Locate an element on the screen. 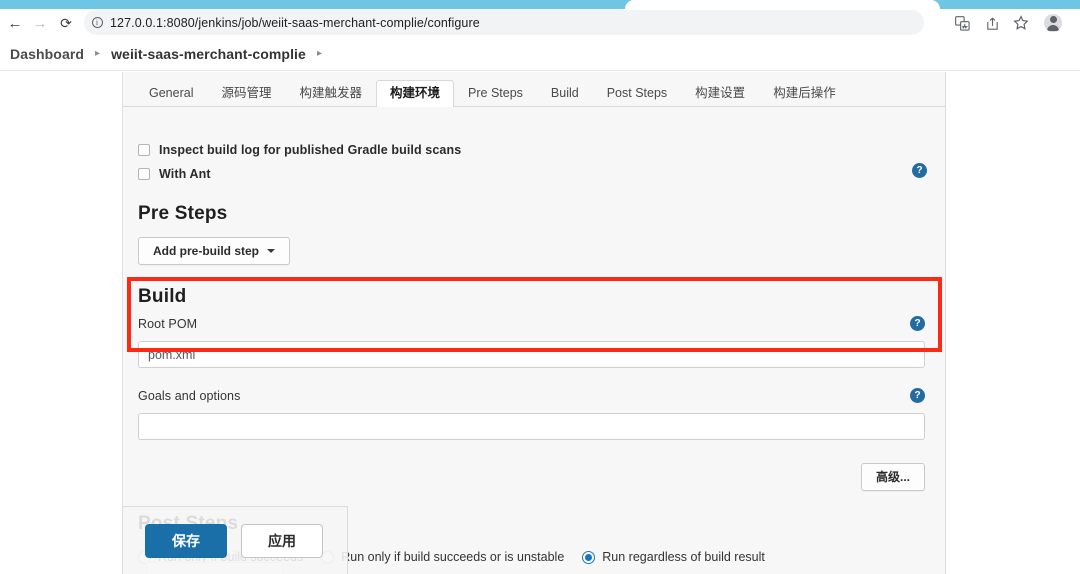  avatar is located at coordinates (1053, 23).